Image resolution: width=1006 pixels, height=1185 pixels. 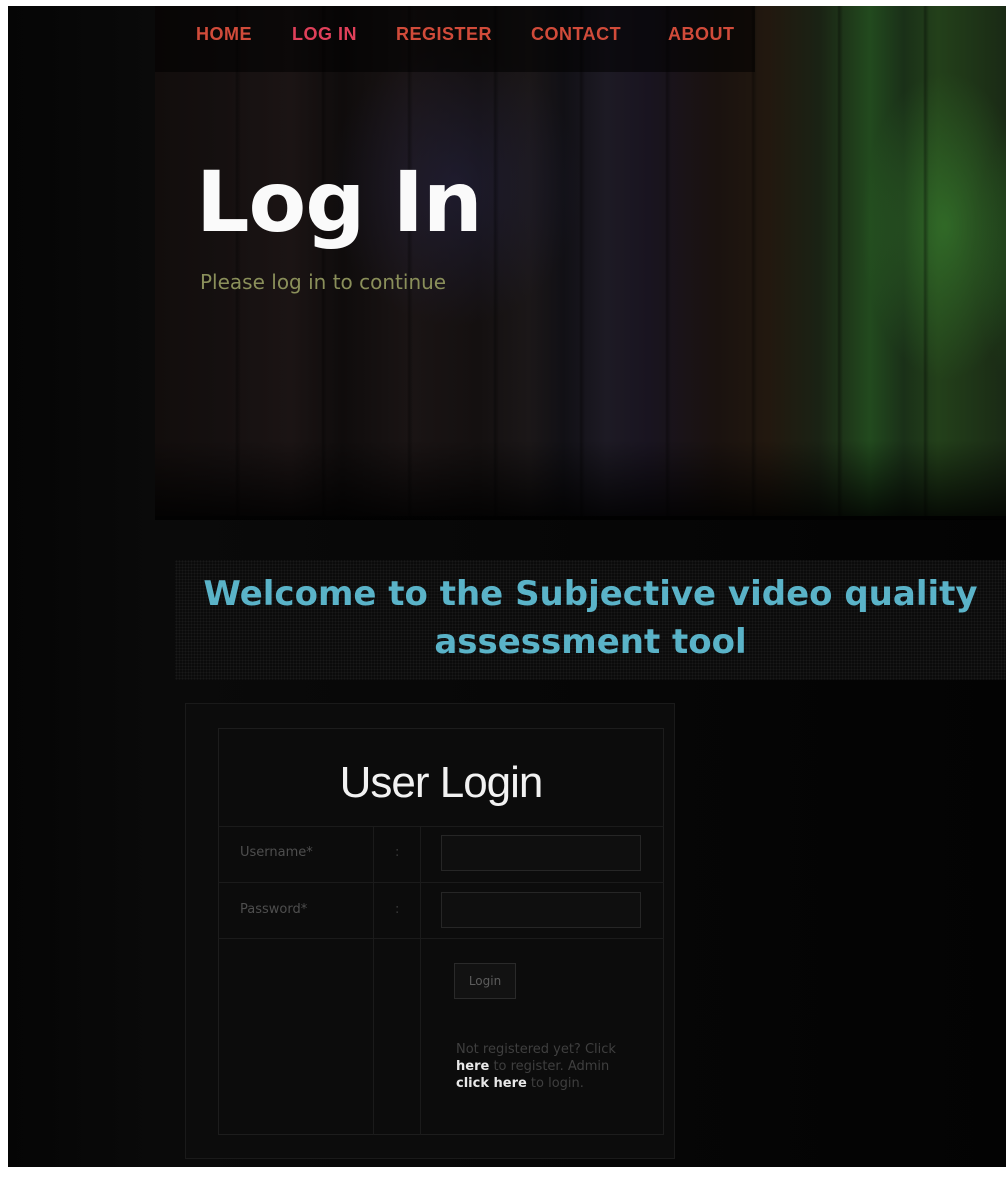 I want to click on register-link: here, so click(x=472, y=1066).